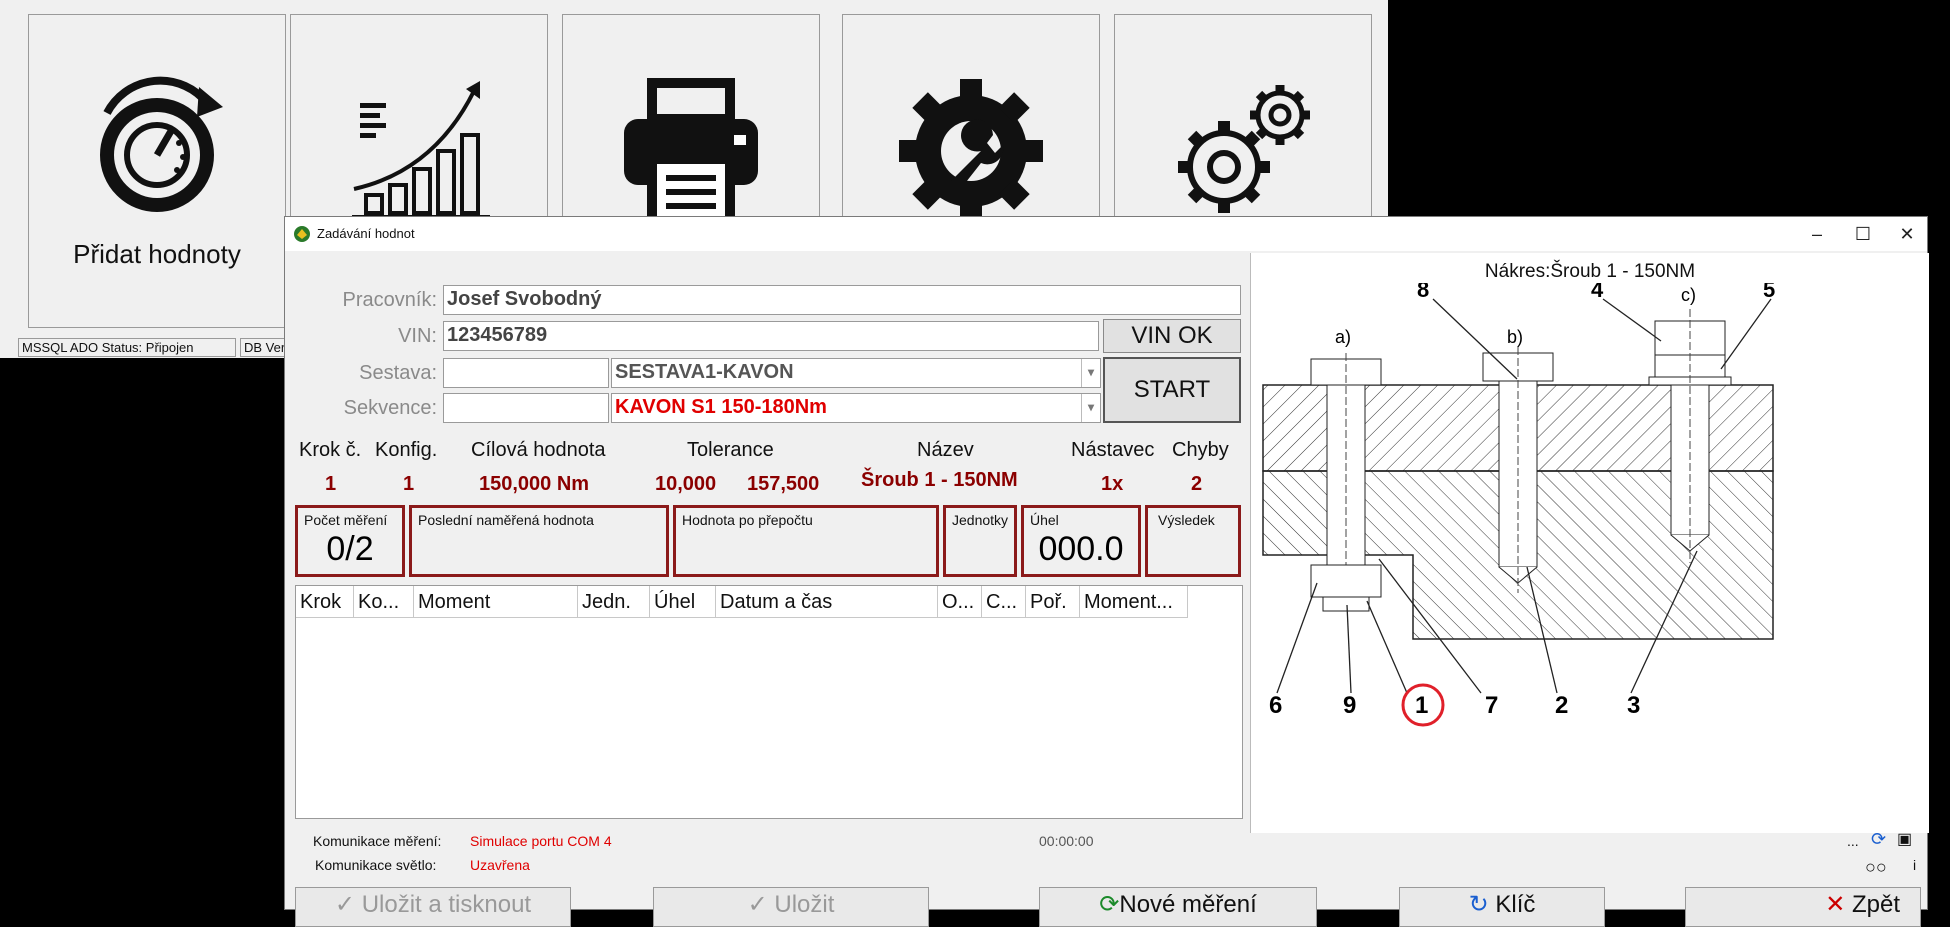  I want to click on last-value-label: Poslední naměřená hodnota, so click(506, 520).